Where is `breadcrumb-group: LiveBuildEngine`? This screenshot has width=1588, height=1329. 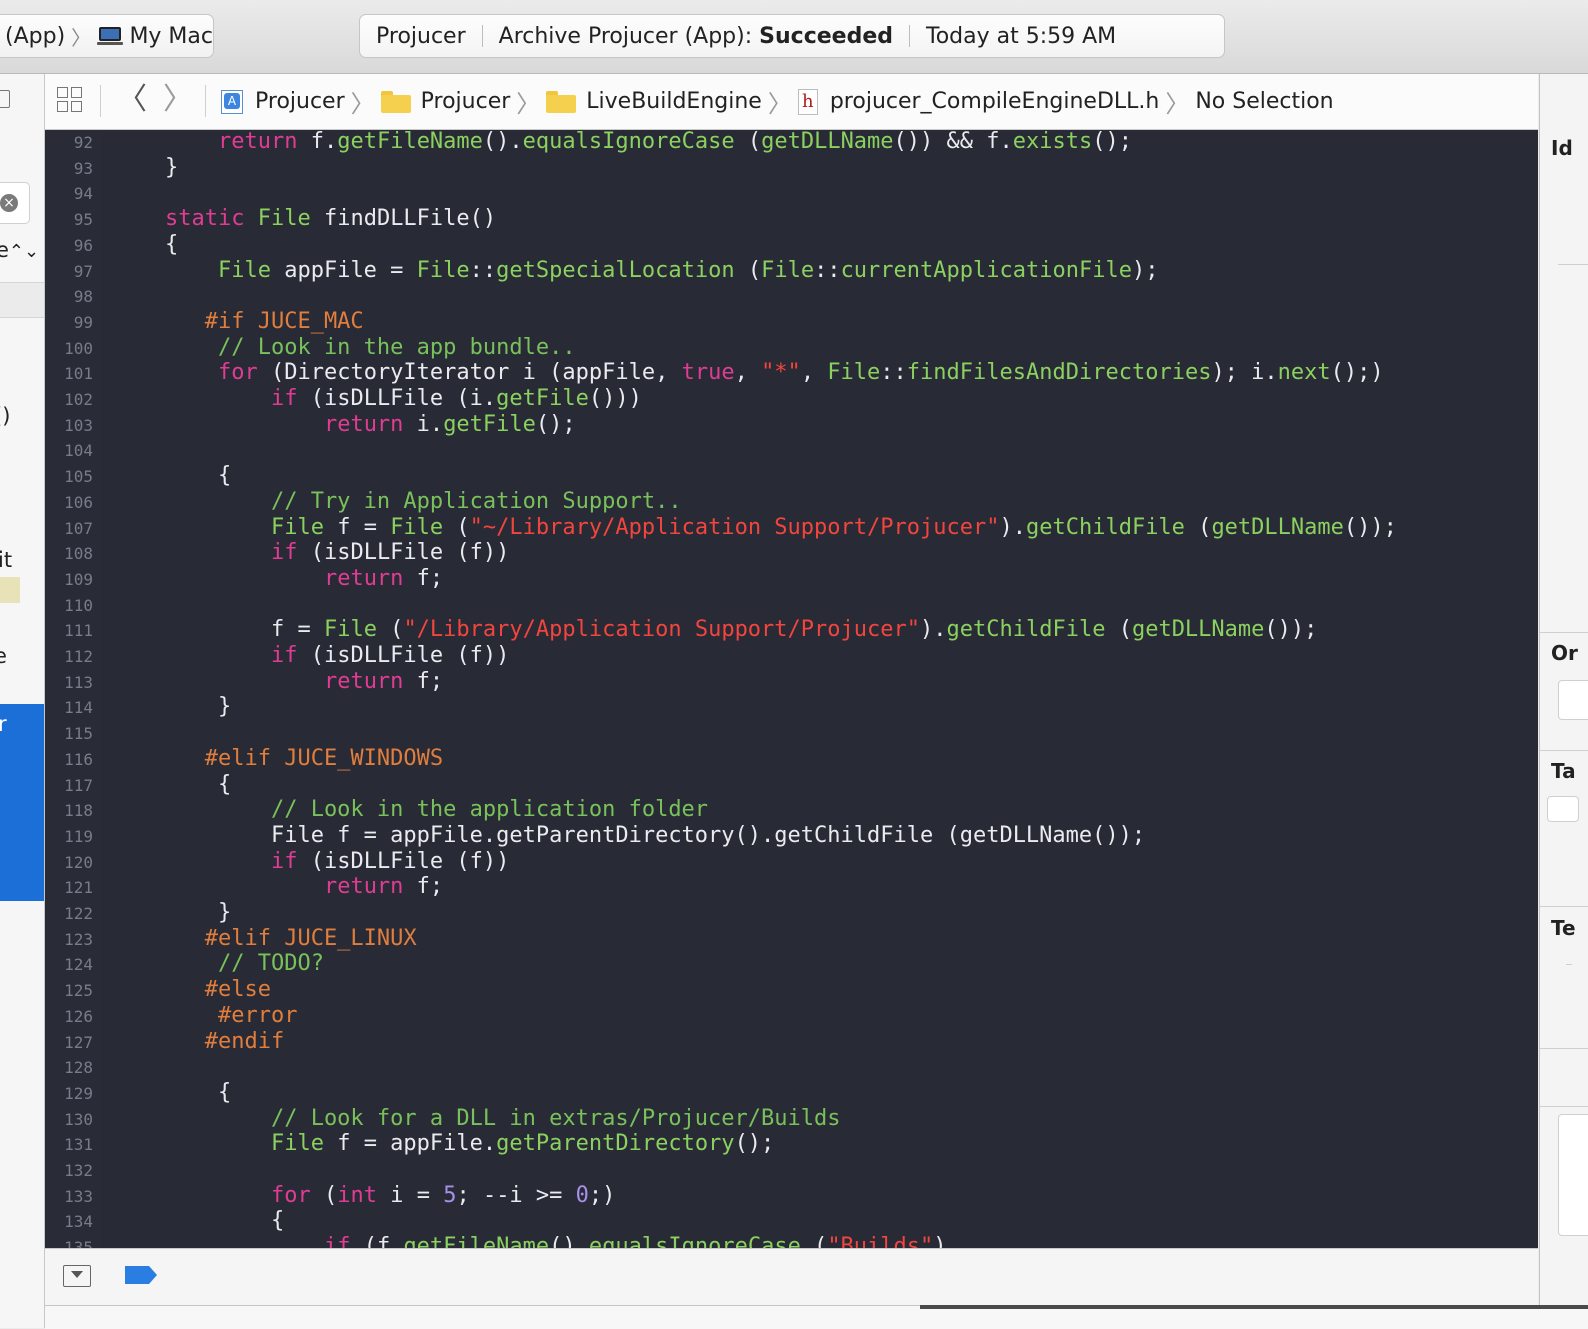 breadcrumb-group: LiveBuildEngine is located at coordinates (654, 101).